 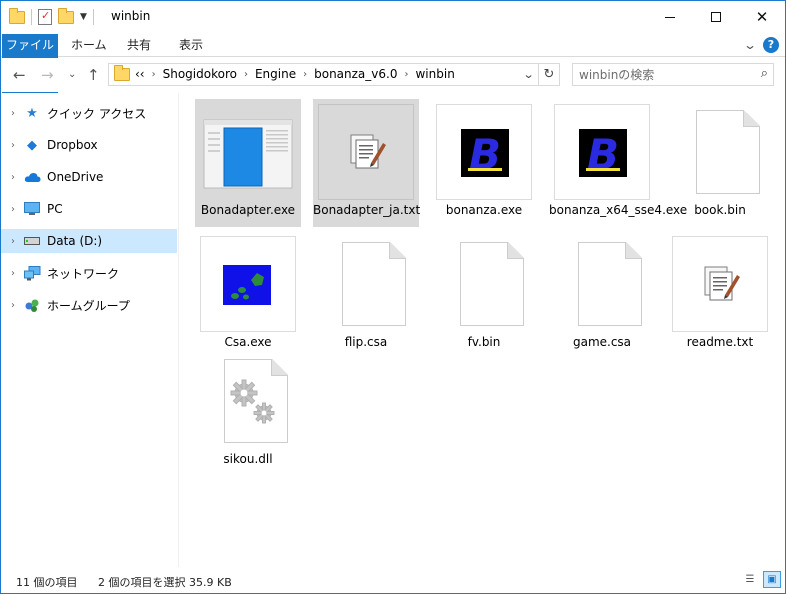 What do you see at coordinates (761, 579) in the screenshot?
I see `view-toggle: ☰ ▣` at bounding box center [761, 579].